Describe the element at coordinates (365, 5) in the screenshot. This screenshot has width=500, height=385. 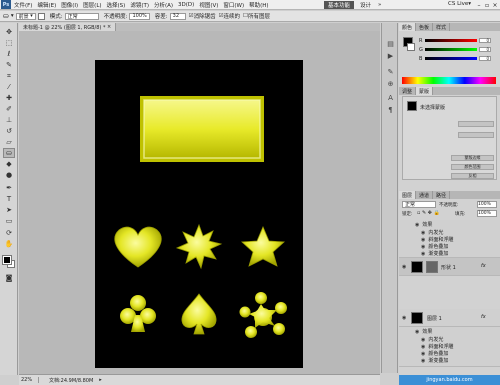
I see `workspace-design-button: 设计` at that location.